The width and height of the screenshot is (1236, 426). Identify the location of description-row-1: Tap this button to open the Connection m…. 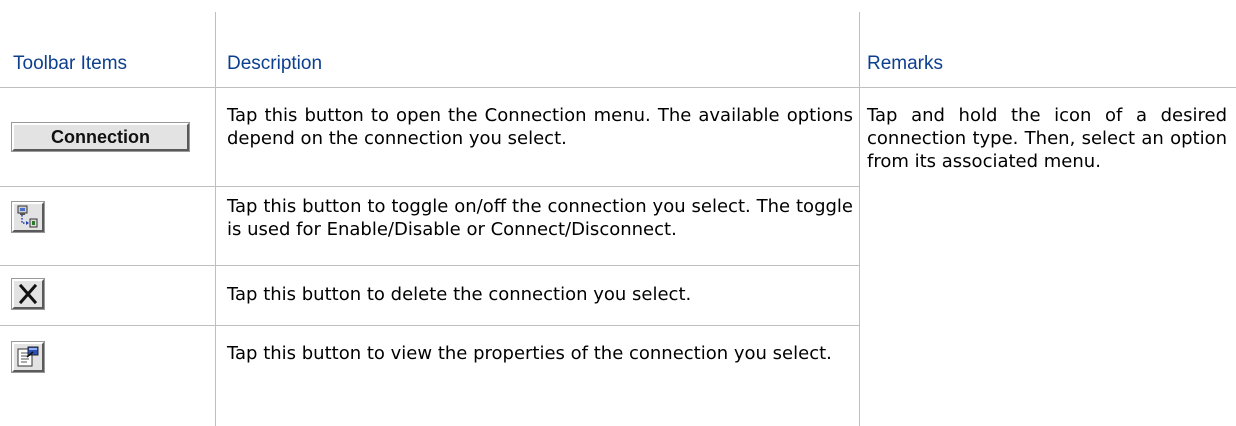
(540, 127).